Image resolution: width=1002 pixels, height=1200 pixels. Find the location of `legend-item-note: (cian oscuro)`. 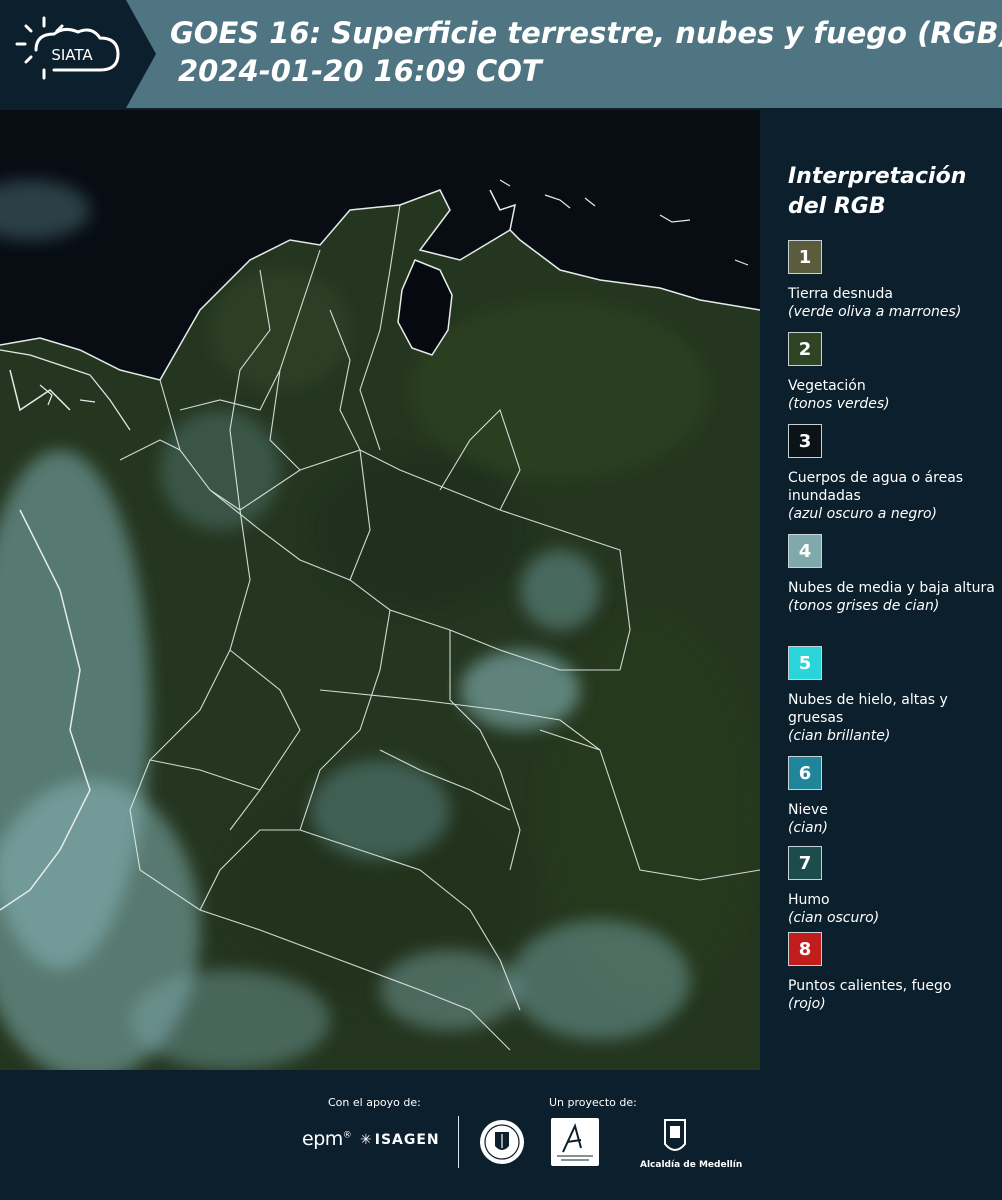

legend-item-note: (cian oscuro) is located at coordinates (834, 918).